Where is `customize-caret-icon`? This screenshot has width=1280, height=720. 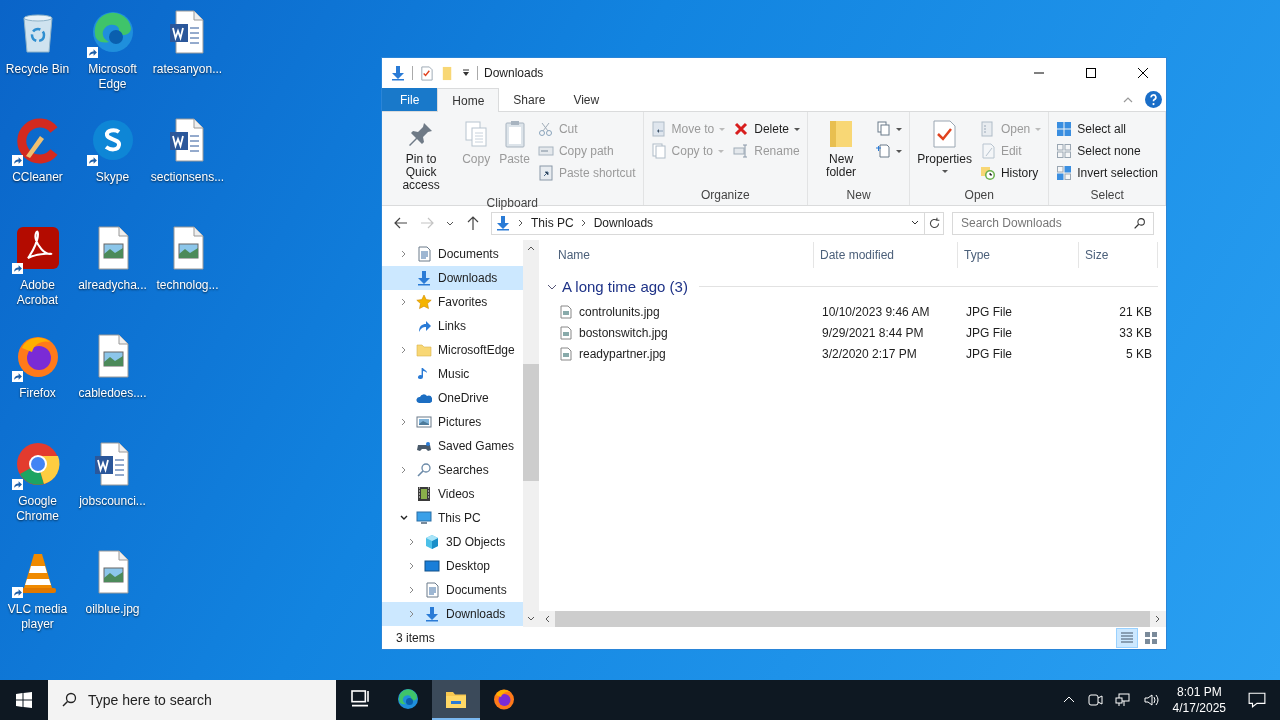 customize-caret-icon is located at coordinates (466, 73).